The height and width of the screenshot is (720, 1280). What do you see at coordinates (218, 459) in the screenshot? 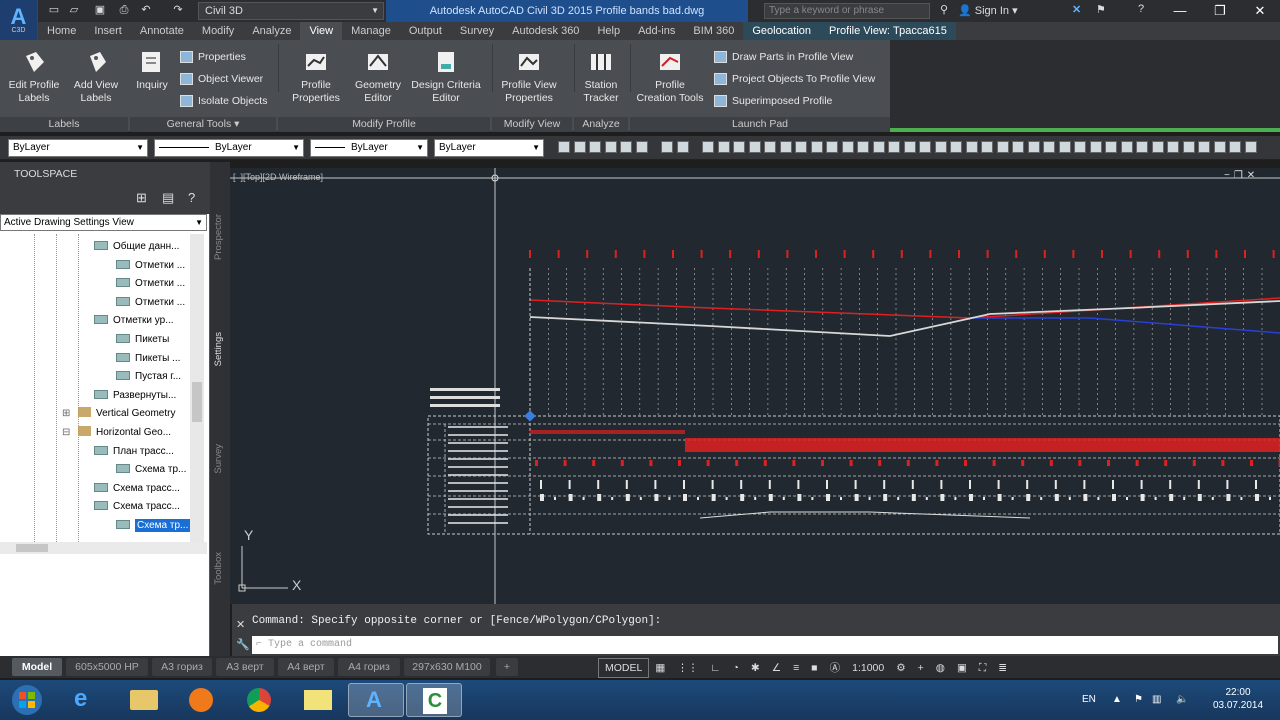
I see `tab-survey: Survey` at bounding box center [218, 459].